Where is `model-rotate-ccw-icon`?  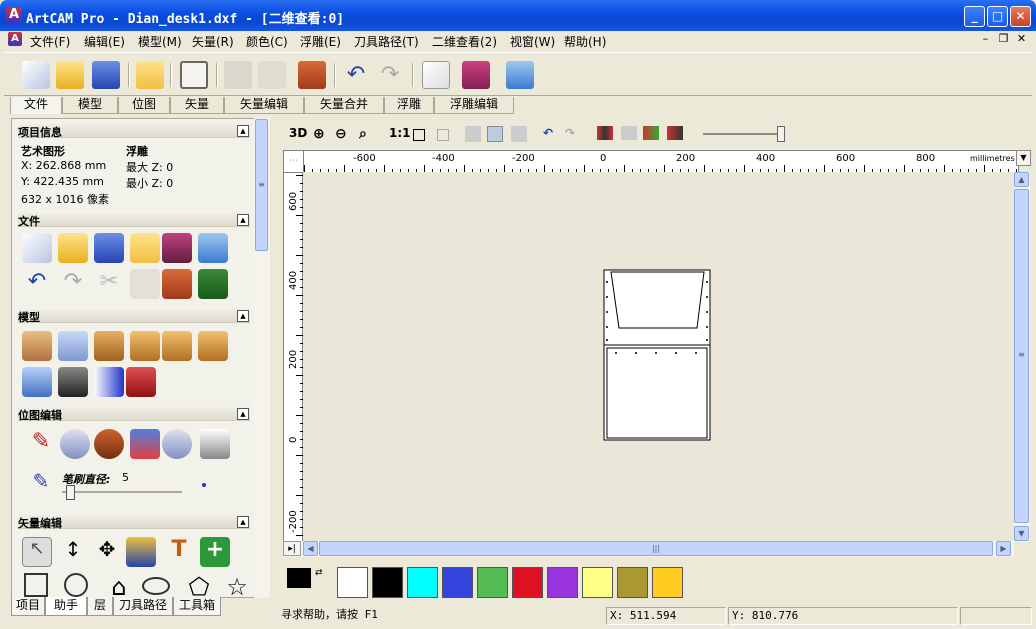 model-rotate-ccw-icon is located at coordinates (213, 346).